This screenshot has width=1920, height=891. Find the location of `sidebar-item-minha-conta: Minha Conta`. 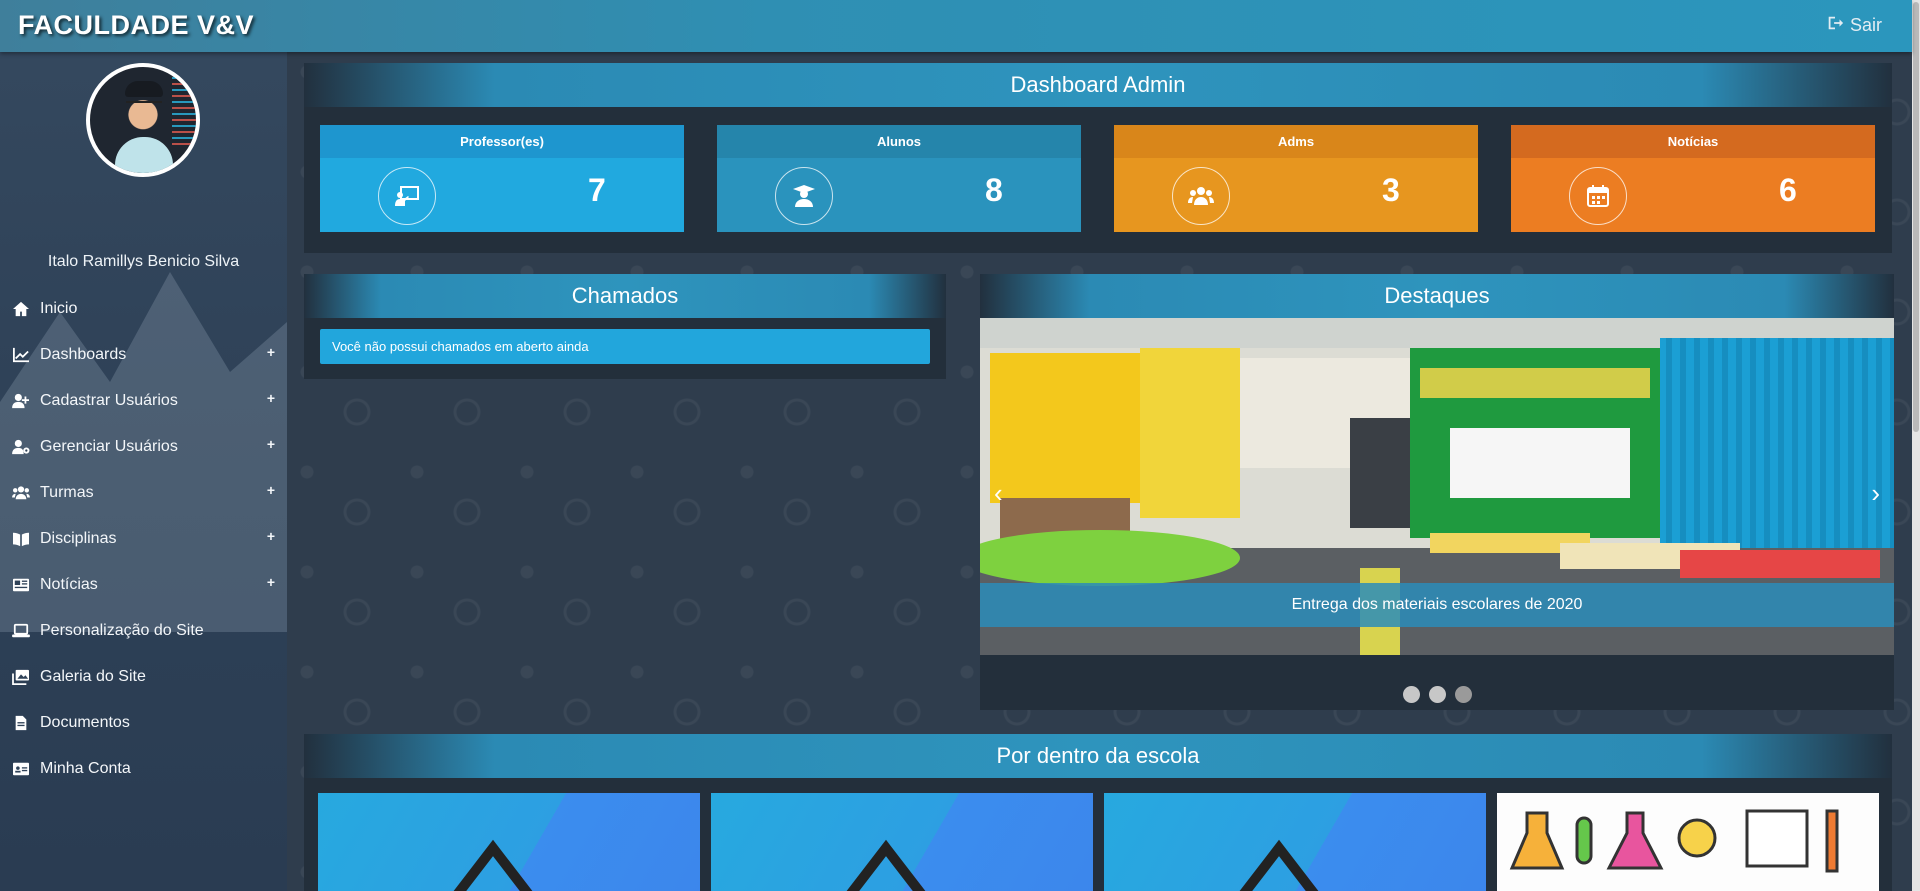

sidebar-item-minha-conta: Minha Conta is located at coordinates (143, 769).